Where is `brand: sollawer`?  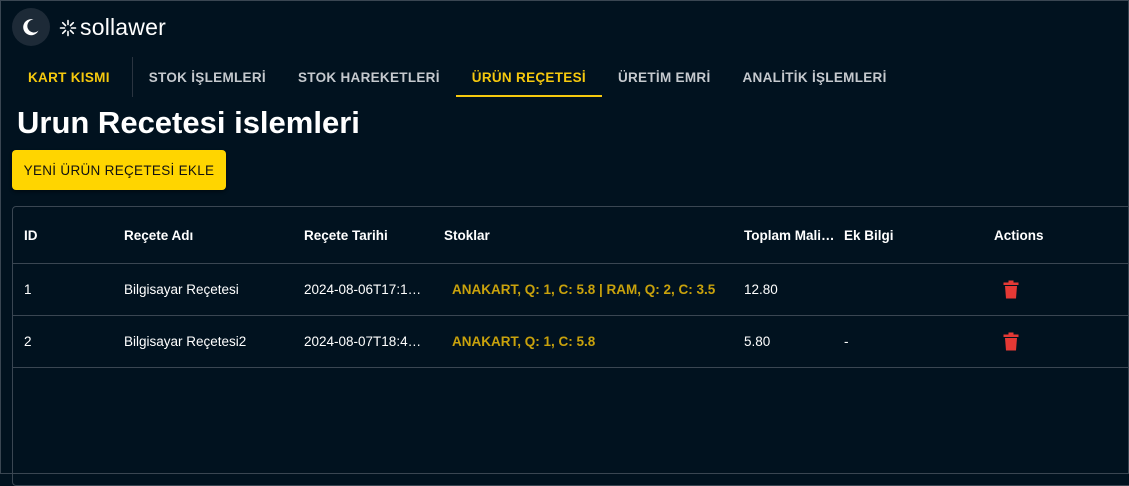
brand: sollawer is located at coordinates (112, 27).